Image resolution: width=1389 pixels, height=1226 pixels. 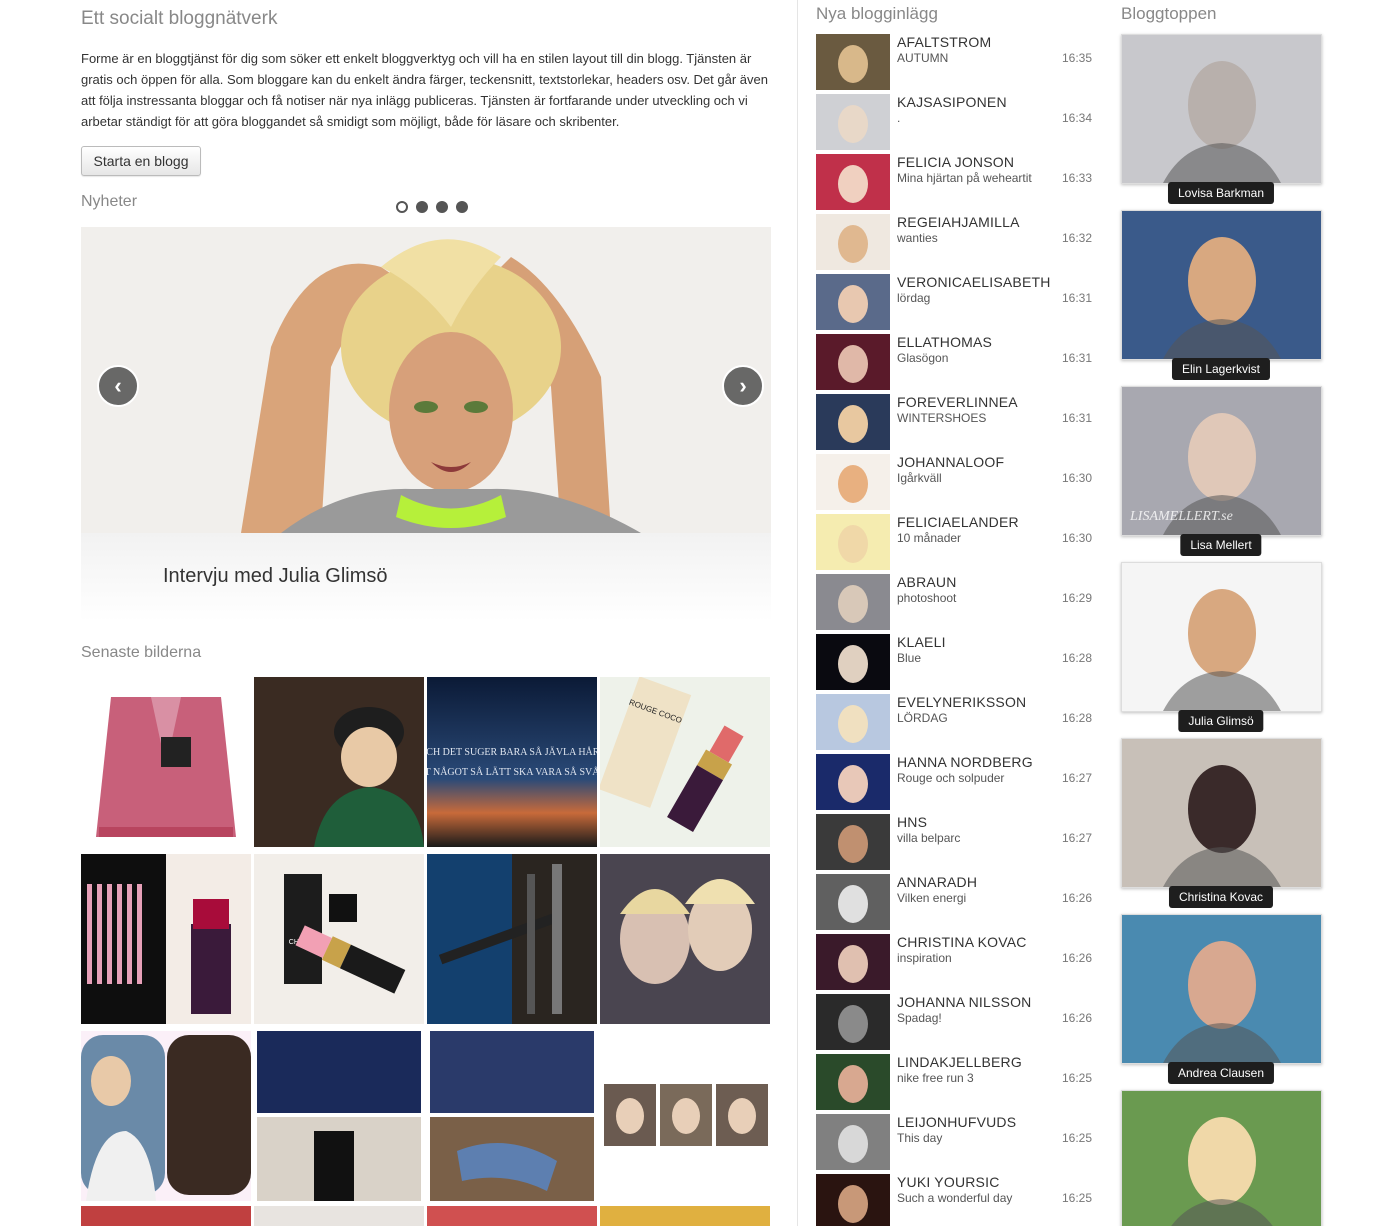 What do you see at coordinates (922, 358) in the screenshot?
I see `feed-post-title: Glasögon` at bounding box center [922, 358].